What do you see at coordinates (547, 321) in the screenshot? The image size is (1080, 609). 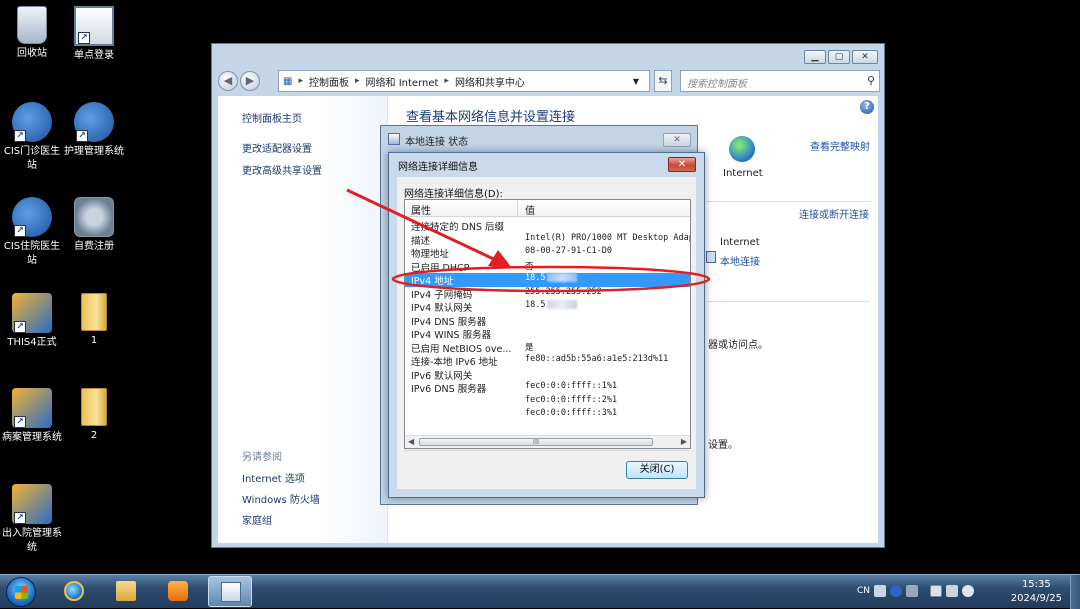 I see `table-row: IPv4 DNS 服务器` at bounding box center [547, 321].